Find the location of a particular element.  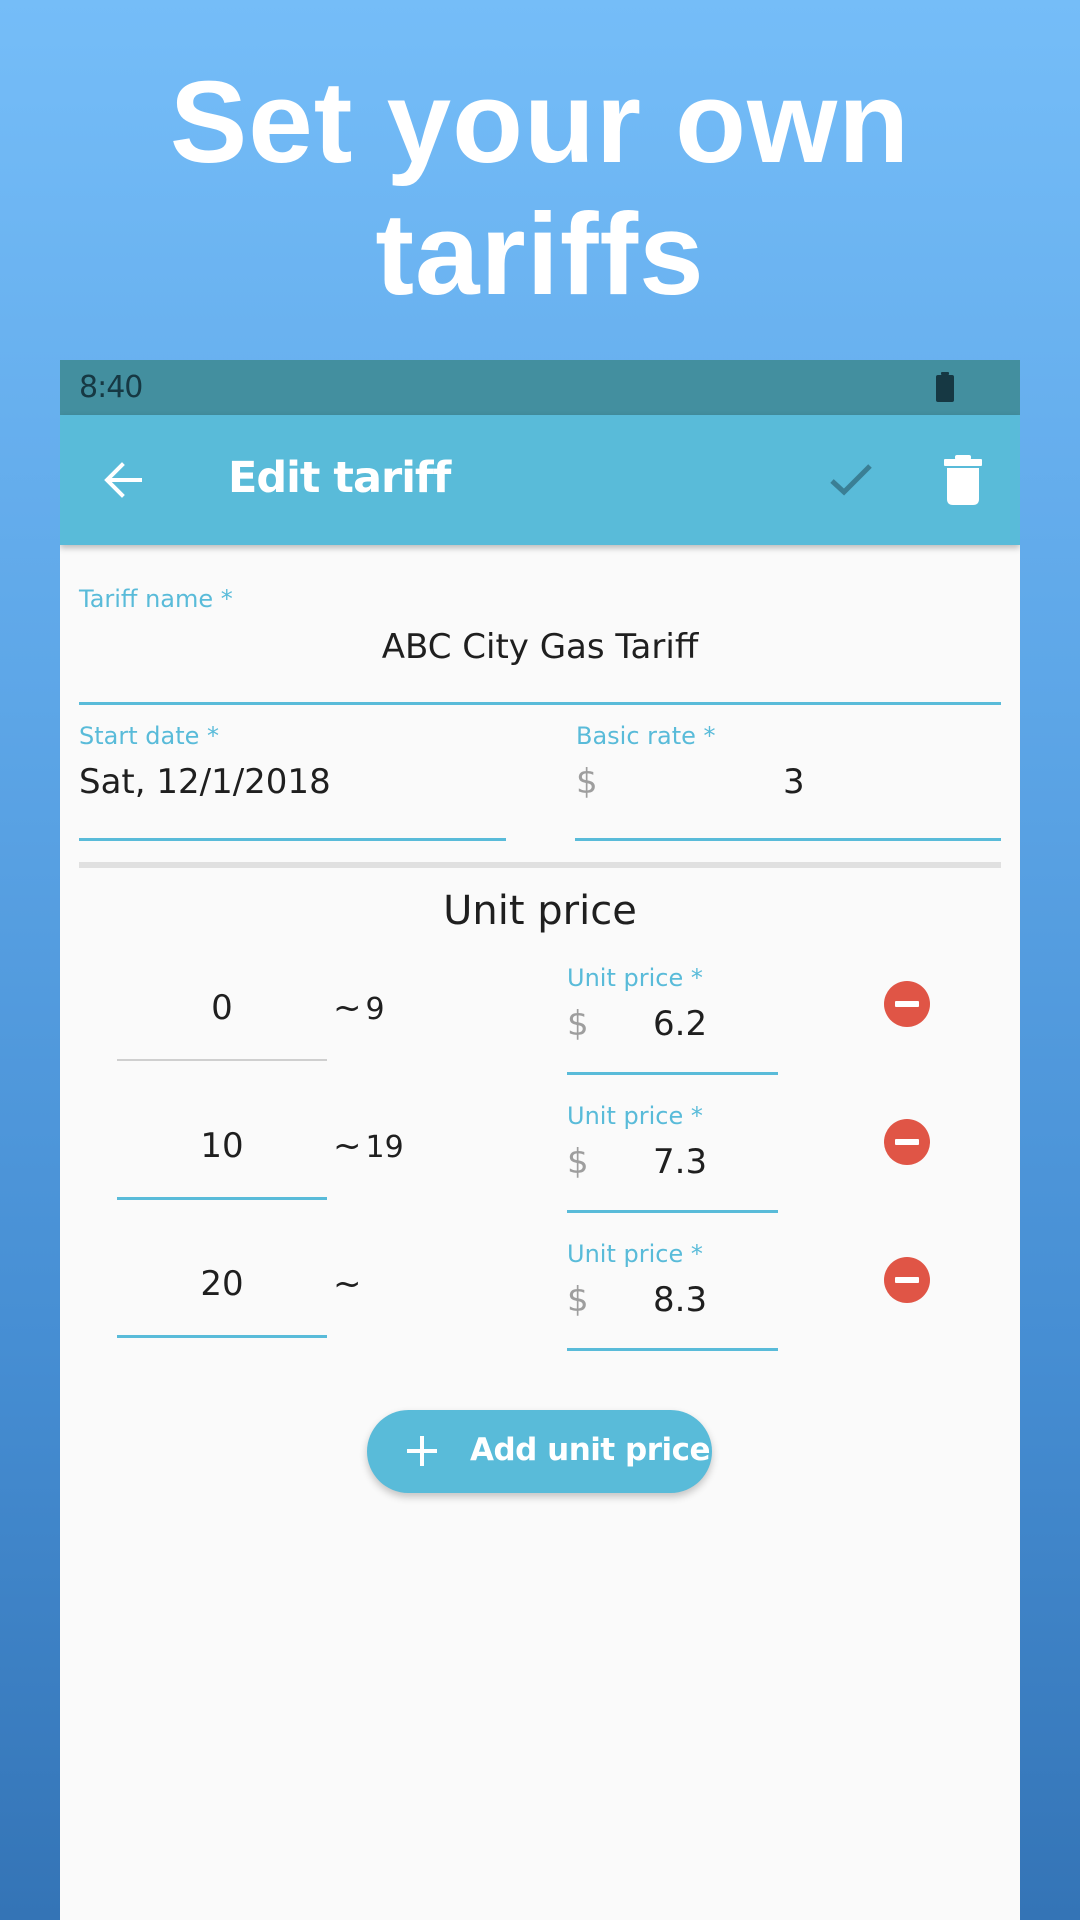

tariff-name-field: Tariff name * ABC City Gas Tariff is located at coordinates (540, 645).